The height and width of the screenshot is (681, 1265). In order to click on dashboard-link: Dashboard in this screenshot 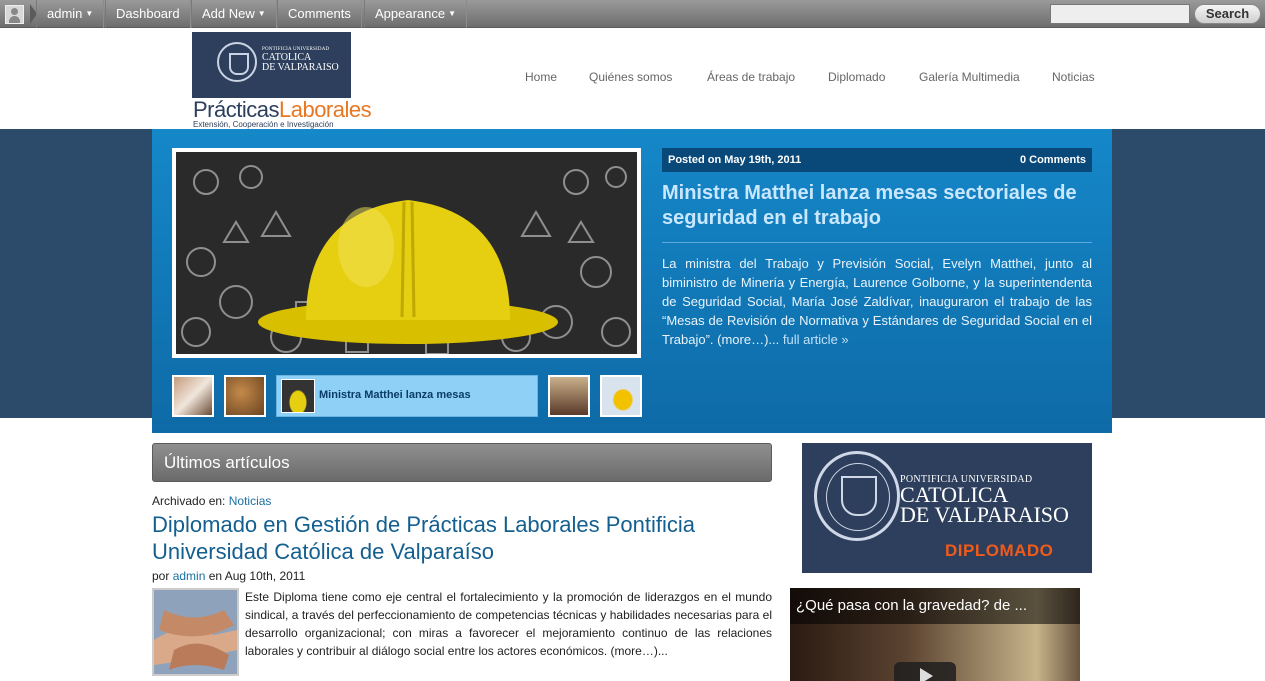, I will do `click(148, 14)`.